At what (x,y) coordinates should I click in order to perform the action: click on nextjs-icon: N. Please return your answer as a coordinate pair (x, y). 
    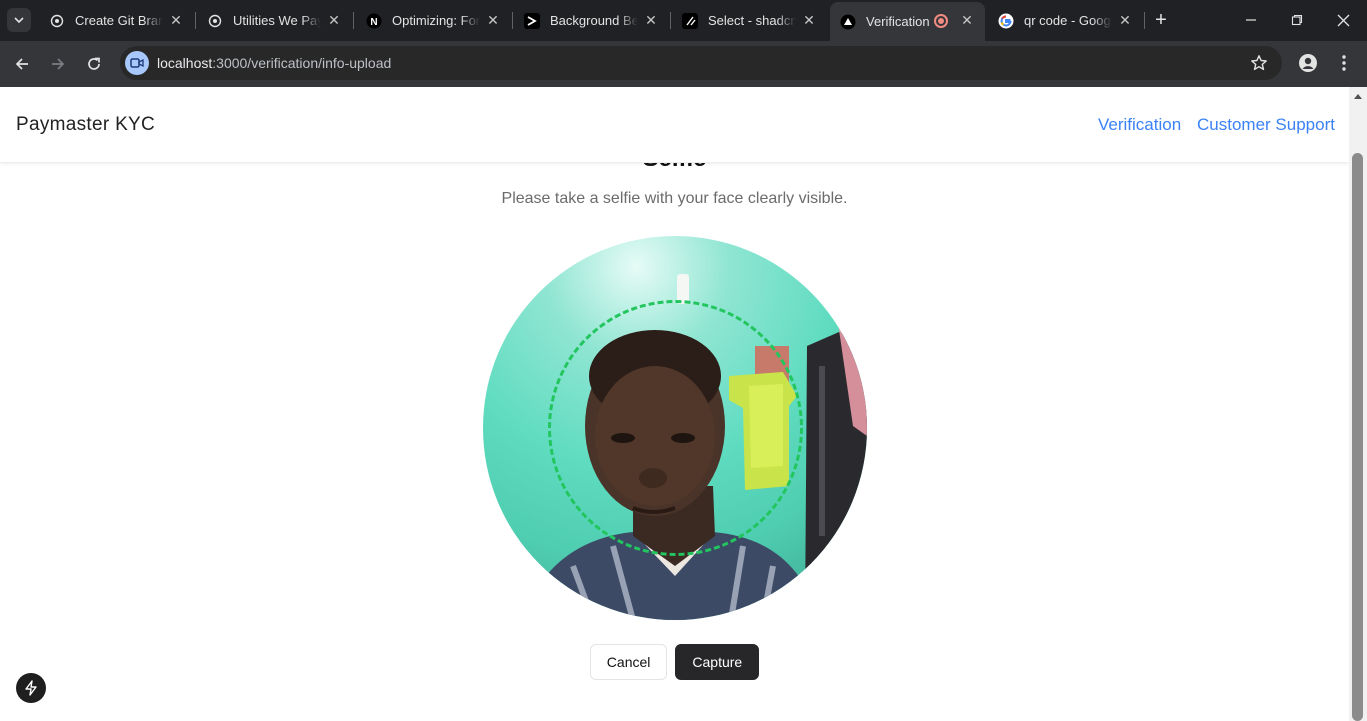
    Looking at the image, I should click on (374, 21).